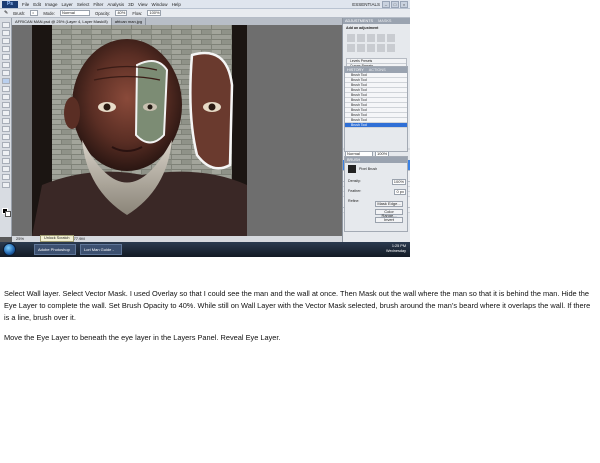  I want to click on eraser-tool-icon, so click(6, 105).